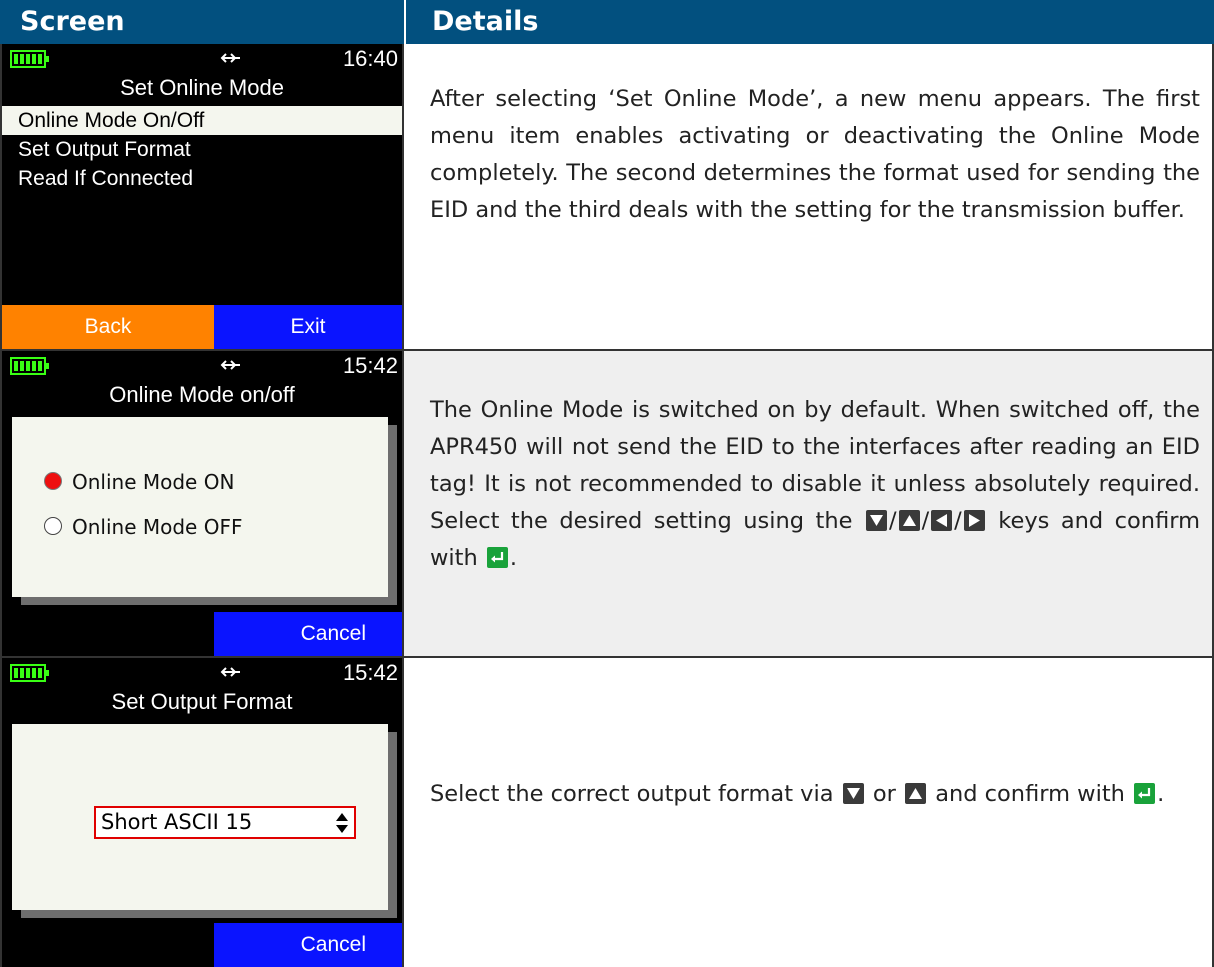 The image size is (1214, 967). Describe the element at coordinates (370, 58) in the screenshot. I see `clock: 16:40` at that location.